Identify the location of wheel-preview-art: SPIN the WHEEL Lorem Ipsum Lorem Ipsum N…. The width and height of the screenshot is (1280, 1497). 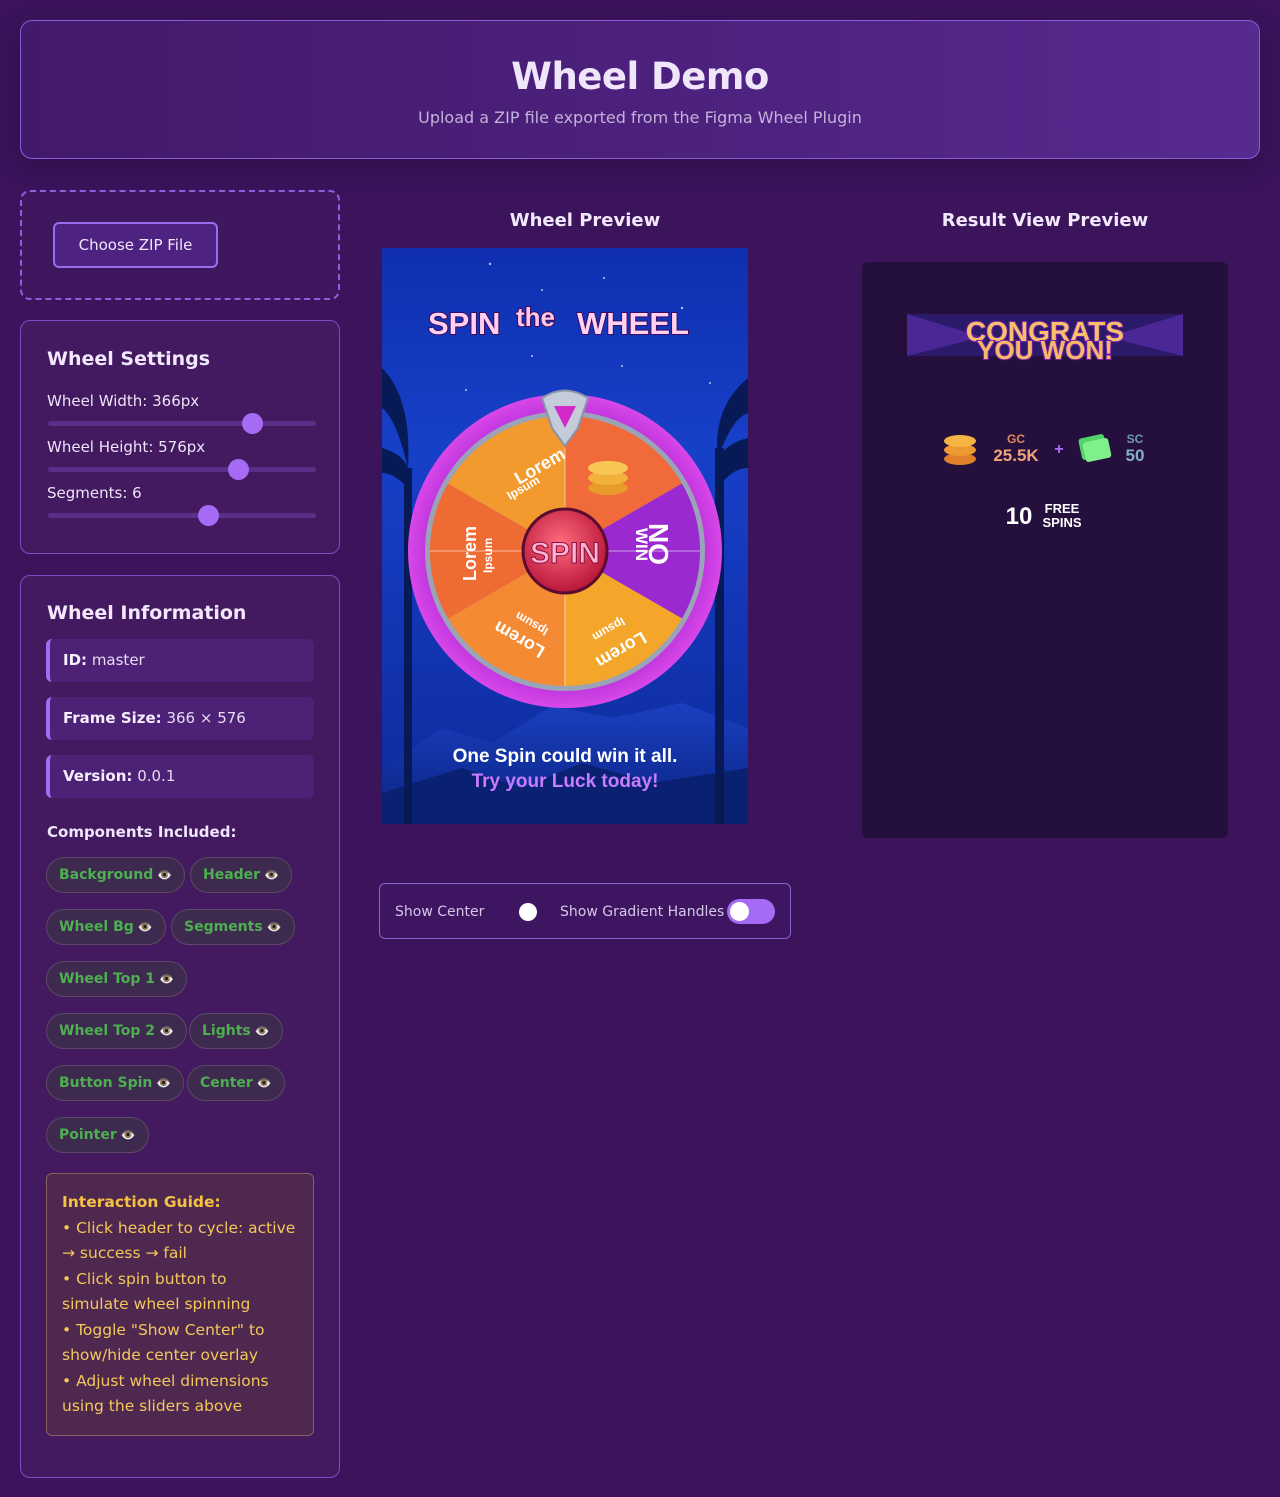
(565, 543).